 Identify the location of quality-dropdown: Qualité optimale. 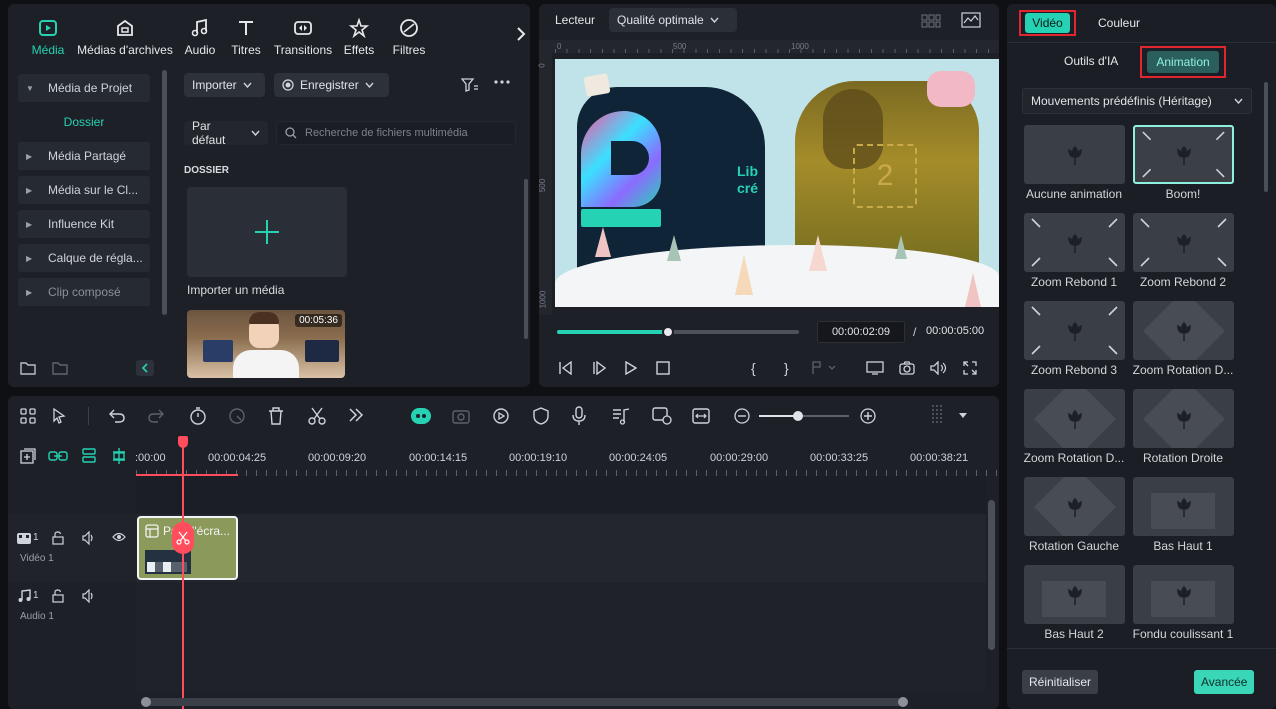
(673, 20).